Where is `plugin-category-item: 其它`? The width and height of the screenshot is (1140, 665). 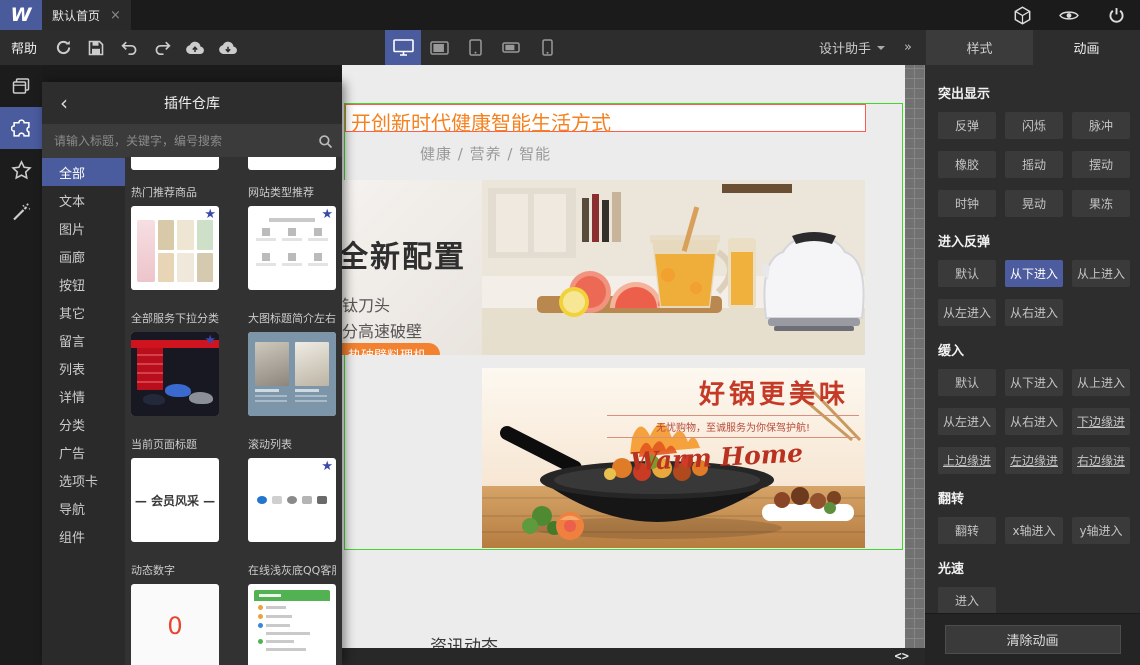 plugin-category-item: 其它 is located at coordinates (83, 312).